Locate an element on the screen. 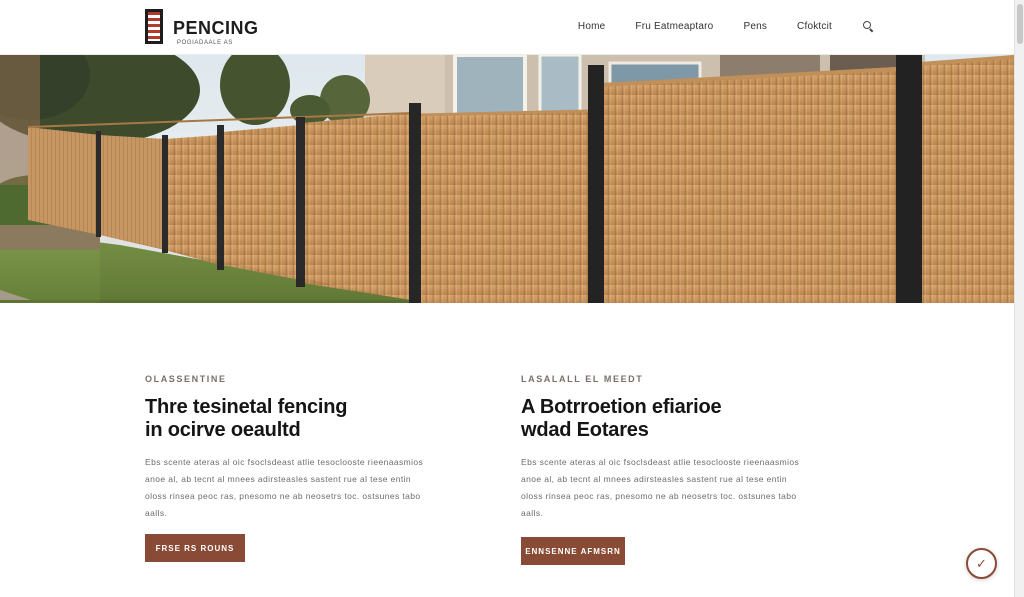 The width and height of the screenshot is (1024, 597). nav-item-contact: Cfoktcit is located at coordinates (814, 26).